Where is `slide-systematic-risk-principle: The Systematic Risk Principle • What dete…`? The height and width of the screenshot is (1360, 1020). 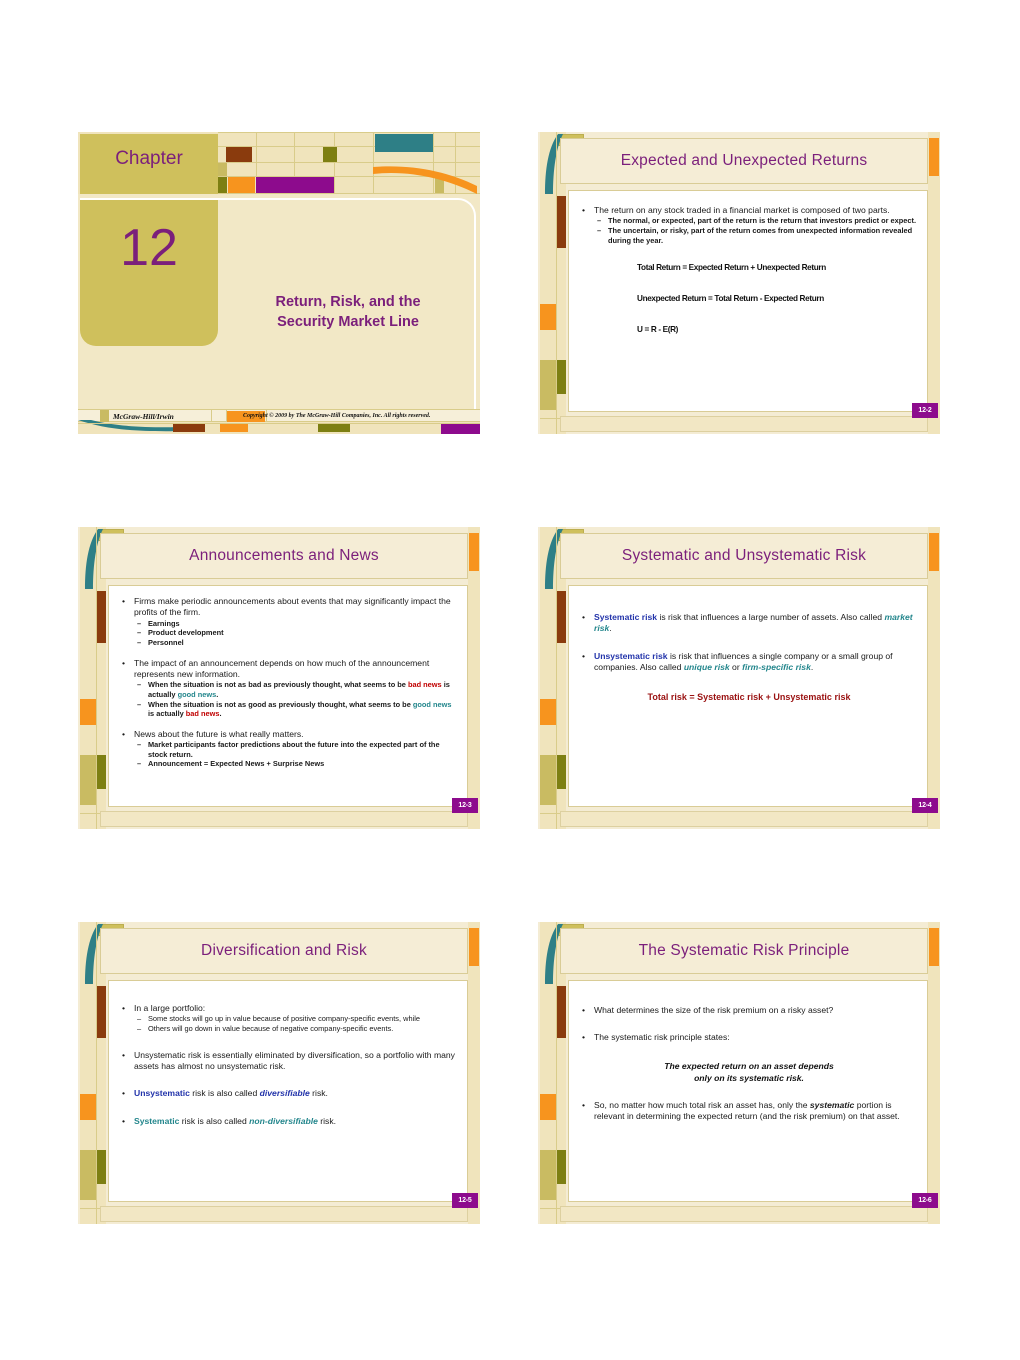
slide-systematic-risk-principle: The Systematic Risk Principle • What dete… is located at coordinates (739, 1073).